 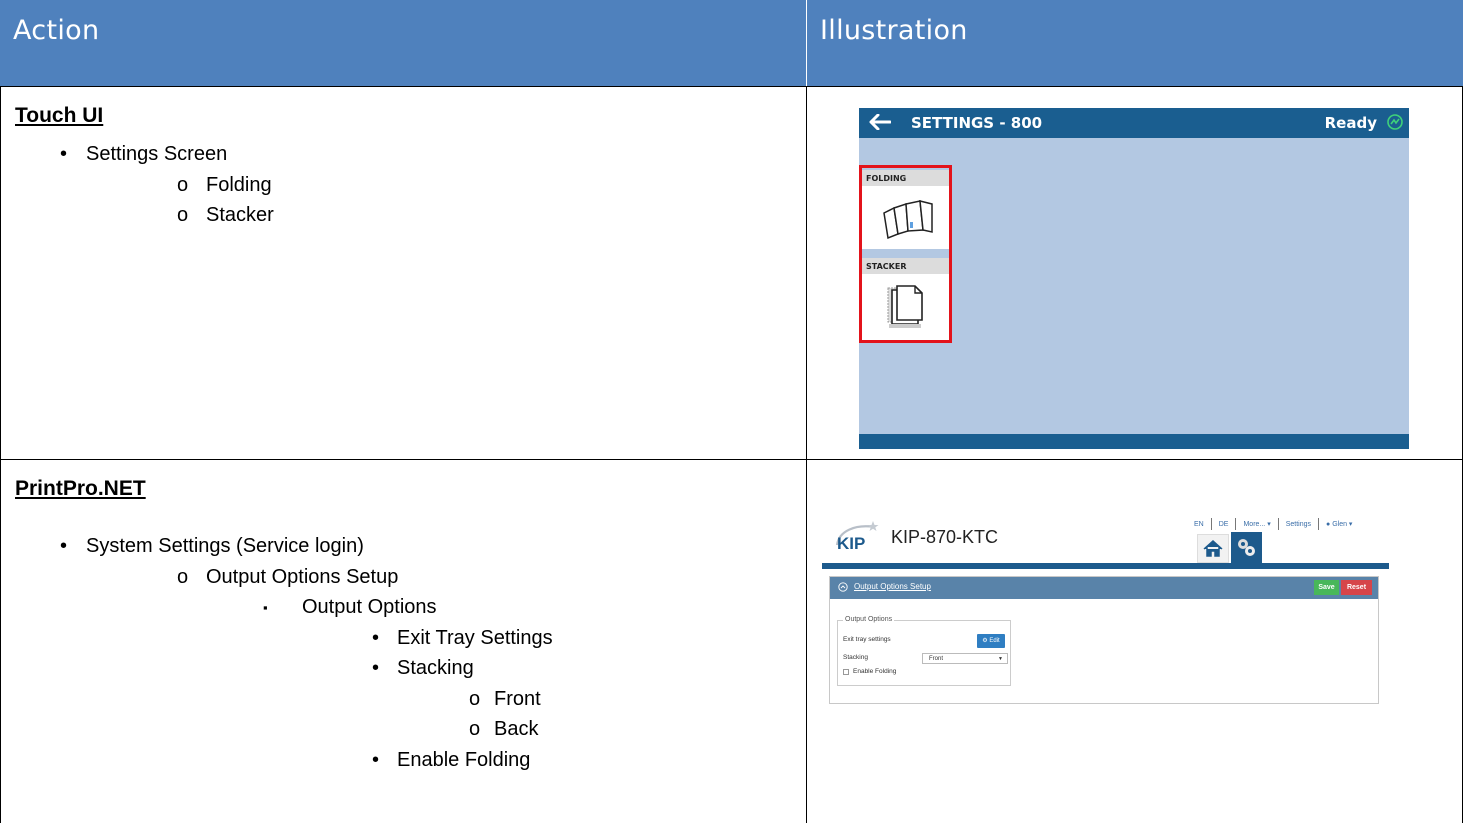 What do you see at coordinates (1298, 524) in the screenshot?
I see `nav-settings: Settings` at bounding box center [1298, 524].